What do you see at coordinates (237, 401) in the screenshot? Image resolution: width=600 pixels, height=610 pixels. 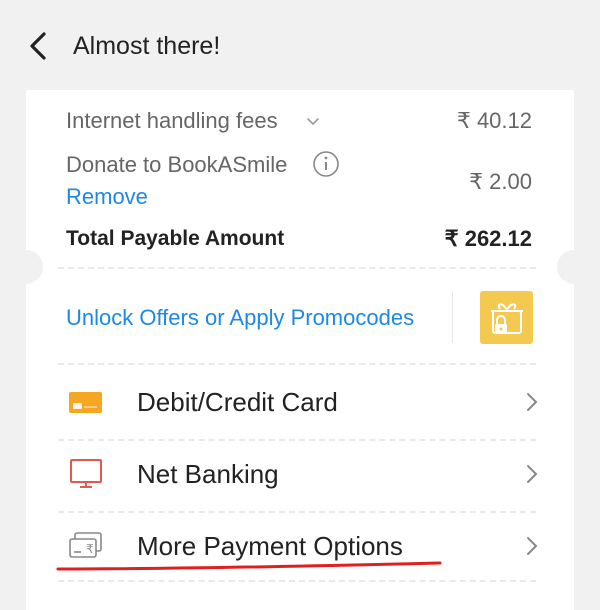 I see `payment-option-label: Debit/Credit Card` at bounding box center [237, 401].